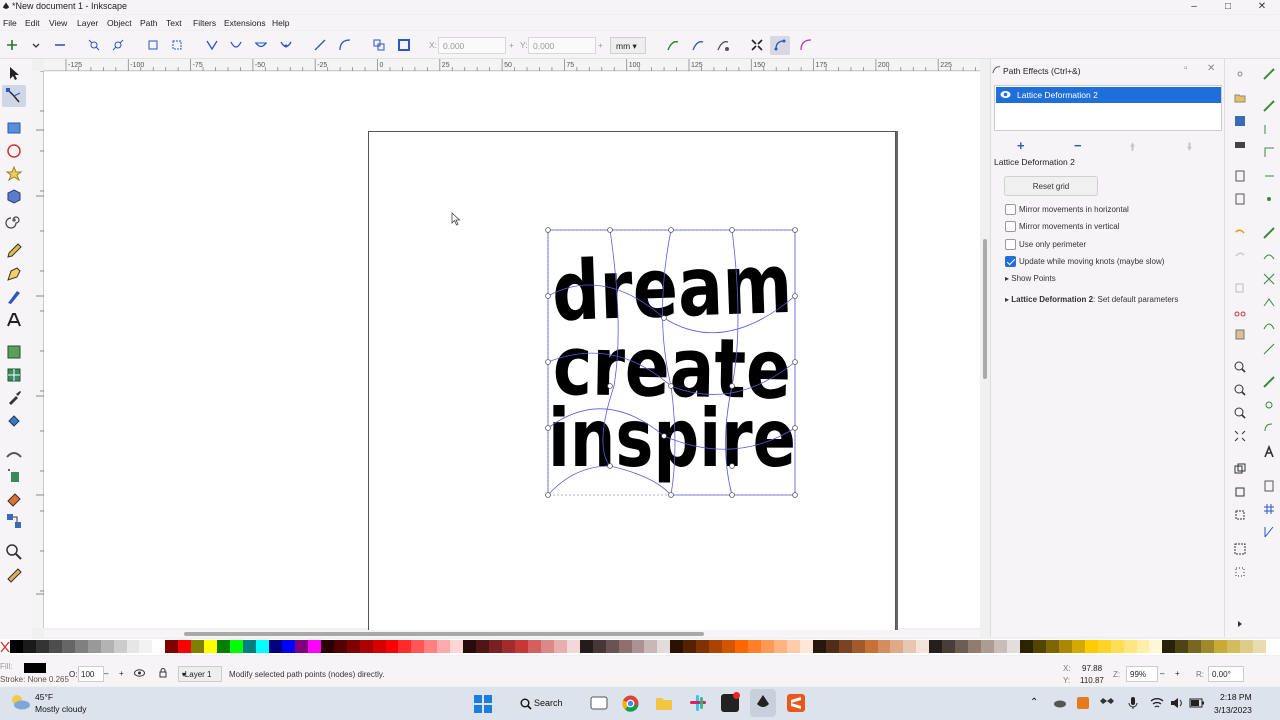  I want to click on battery-icon, so click(1197, 703).